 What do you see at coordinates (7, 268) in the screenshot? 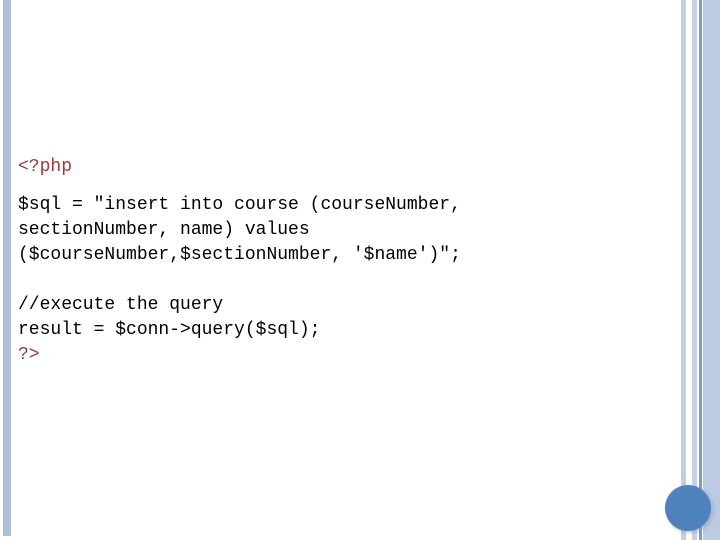
I see `left-vertical-bar-decoration` at bounding box center [7, 268].